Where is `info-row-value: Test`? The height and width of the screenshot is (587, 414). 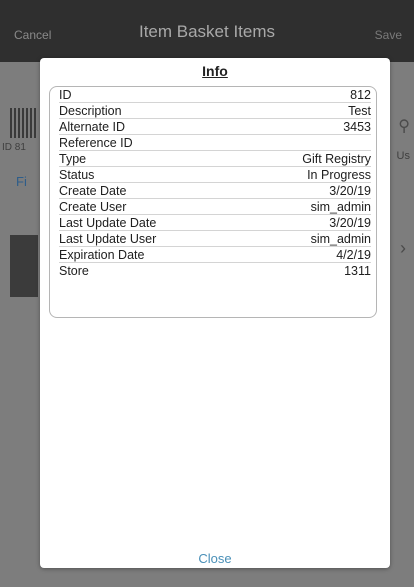 info-row-value: Test is located at coordinates (359, 110).